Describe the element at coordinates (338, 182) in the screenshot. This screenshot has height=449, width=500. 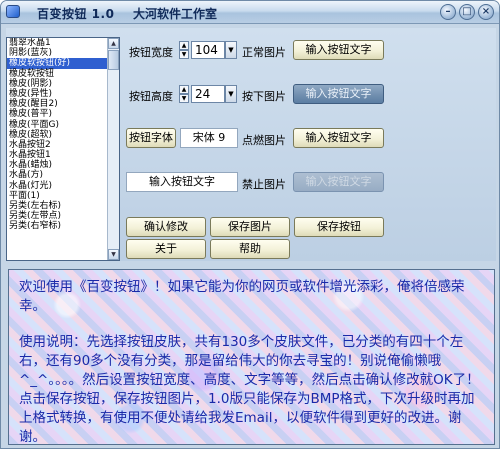
I see `disabled-preview-button: 输入按钮文字` at that location.